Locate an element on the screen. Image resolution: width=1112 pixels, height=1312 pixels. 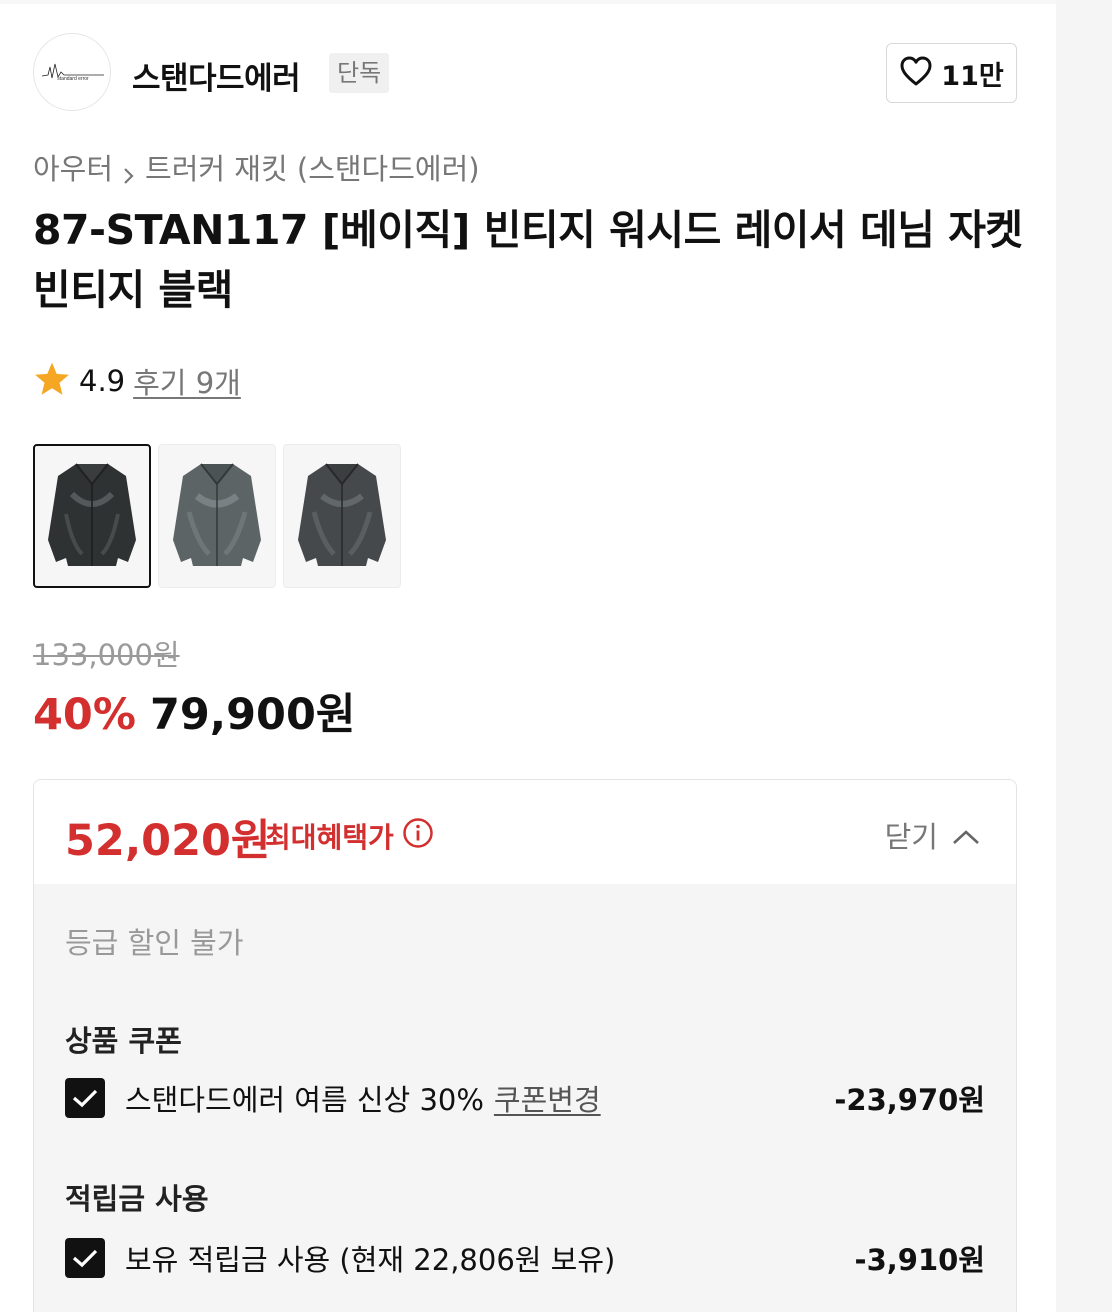
coupon-name: 스탠다드에러 여름 신상 30% is located at coordinates (304, 1100).